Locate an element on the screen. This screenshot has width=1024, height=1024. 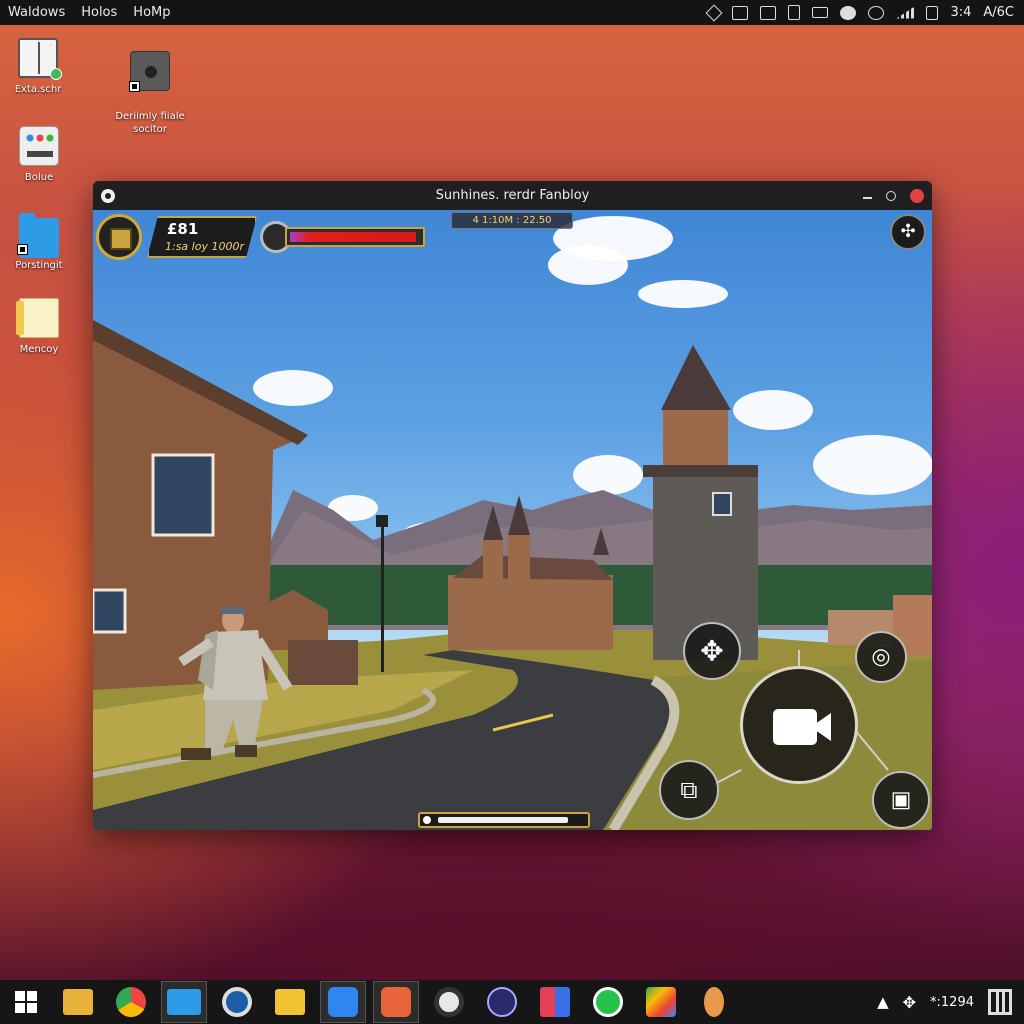
steam-icon is located at coordinates (449, 1002).